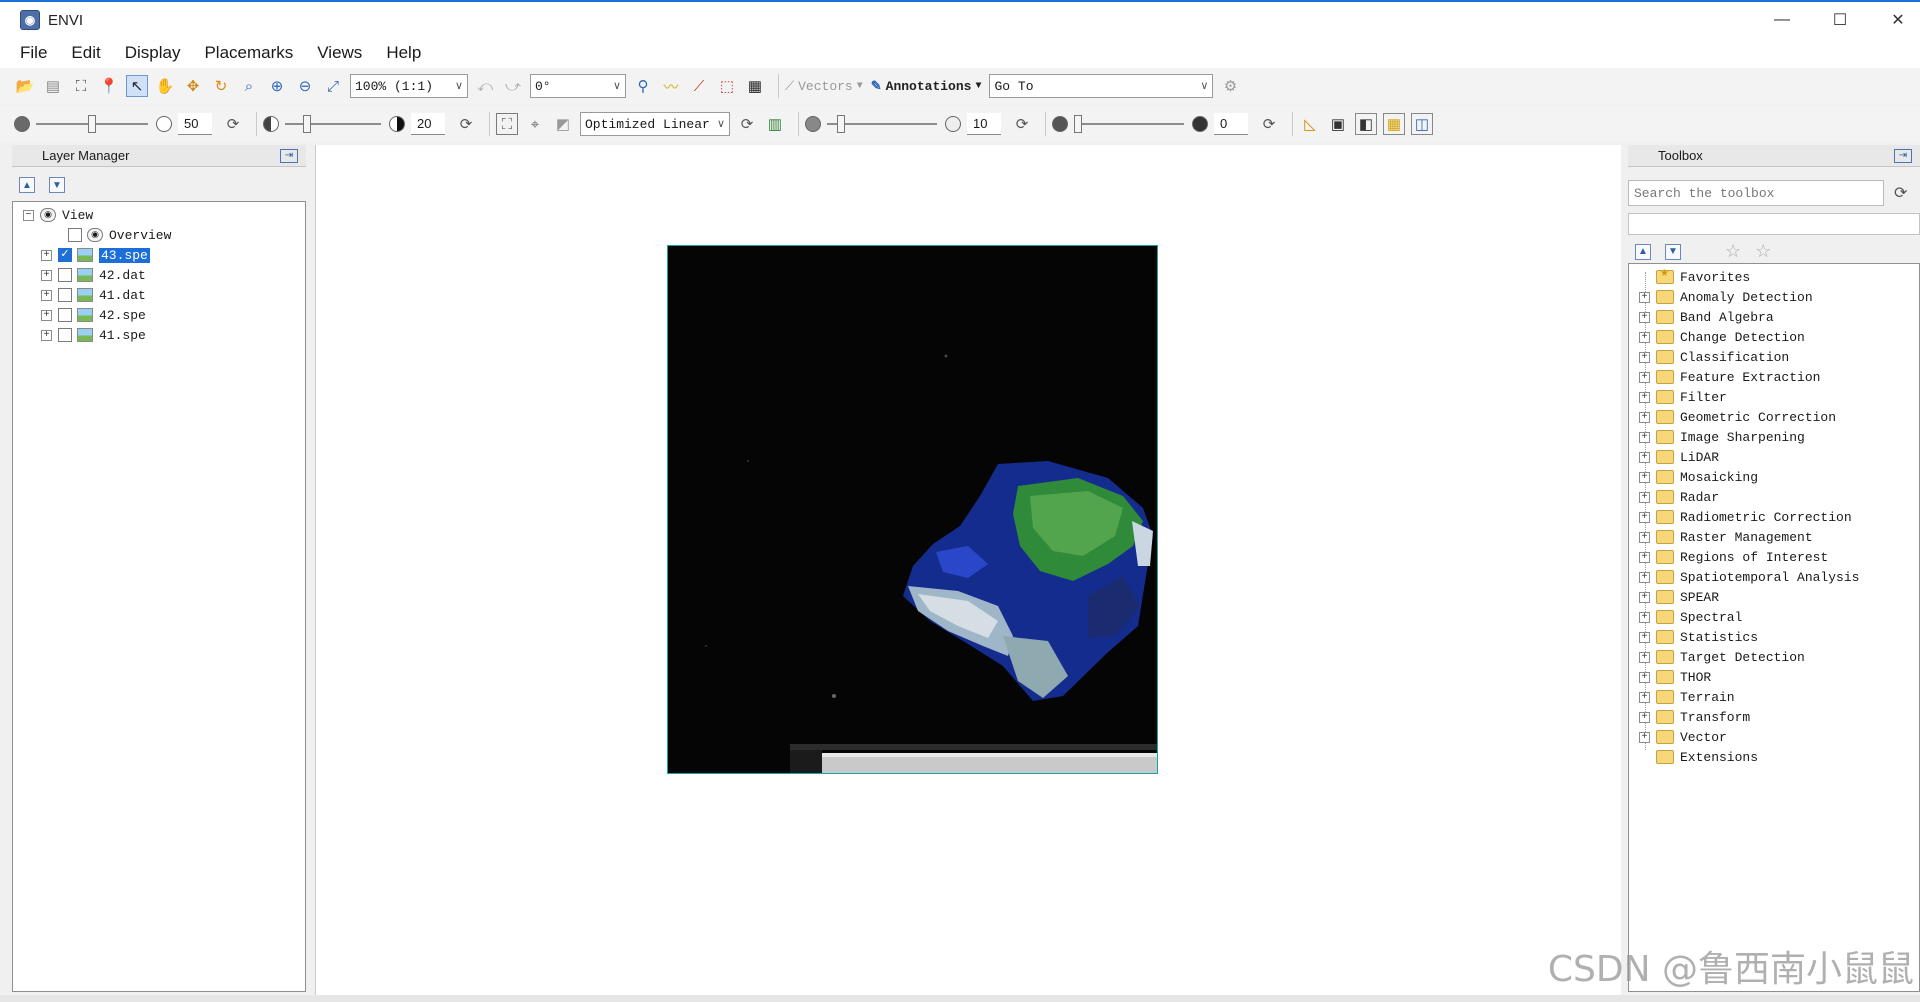 The image size is (1920, 1002). I want to click on pixel-value-icon: ▦, so click(755, 86).